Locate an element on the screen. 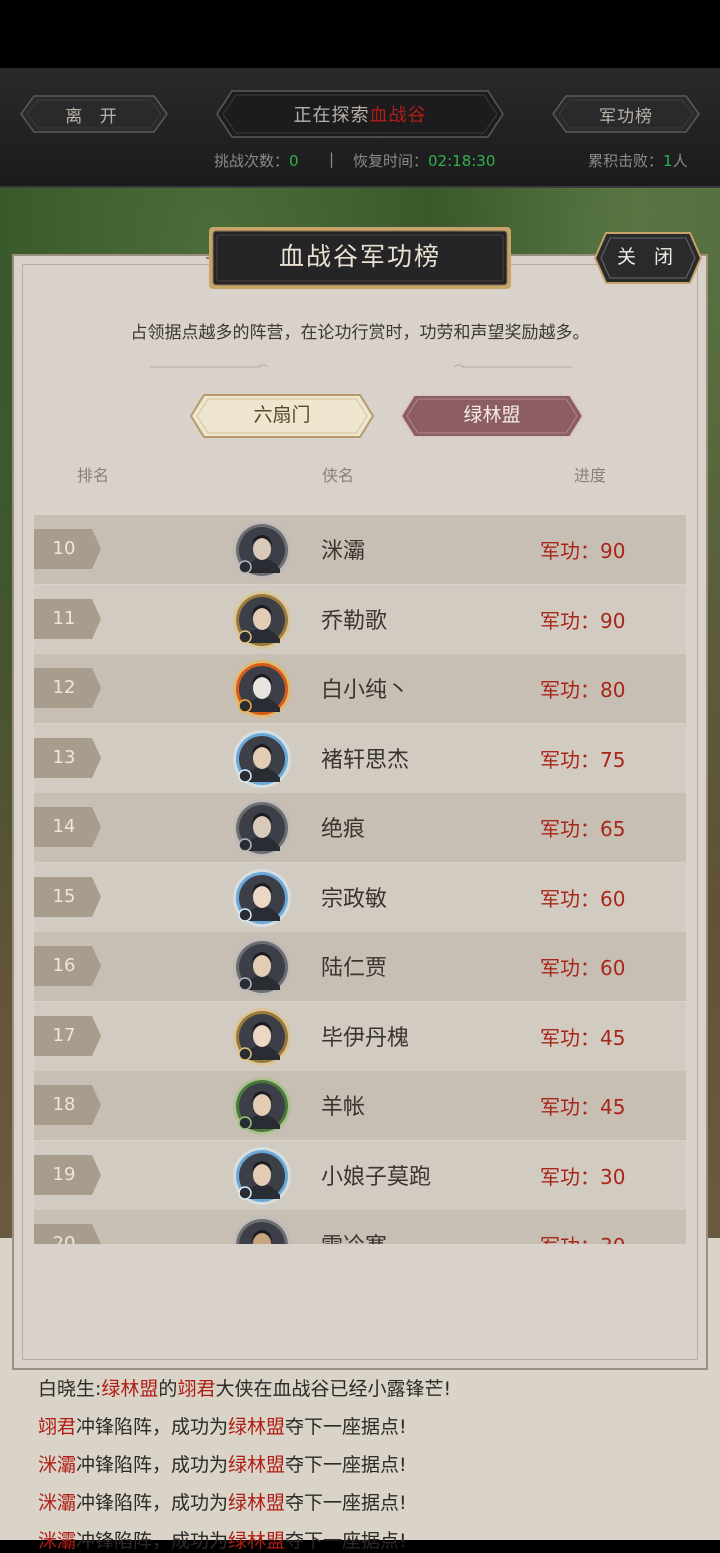 The width and height of the screenshot is (720, 1553). panel-title: 血战谷军功榜 is located at coordinates (359, 256).